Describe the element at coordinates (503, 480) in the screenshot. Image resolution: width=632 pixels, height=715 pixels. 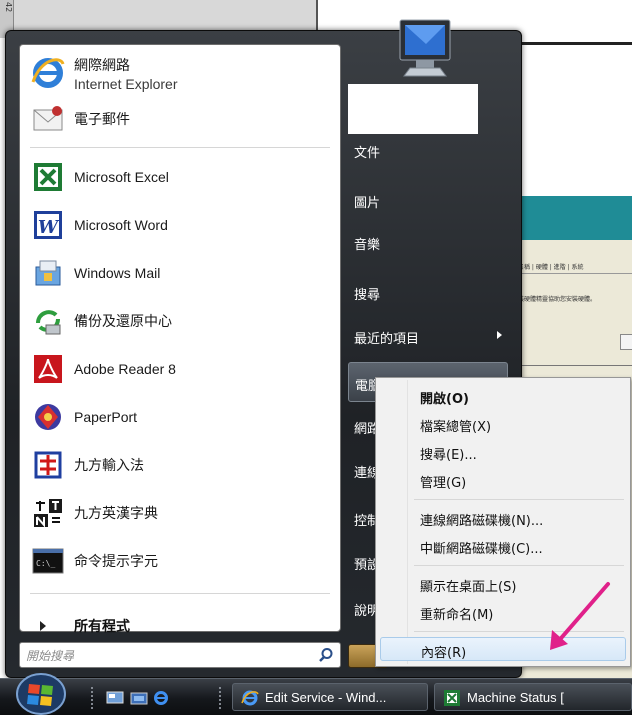
I see `context-item-manage: 管理(G)` at that location.